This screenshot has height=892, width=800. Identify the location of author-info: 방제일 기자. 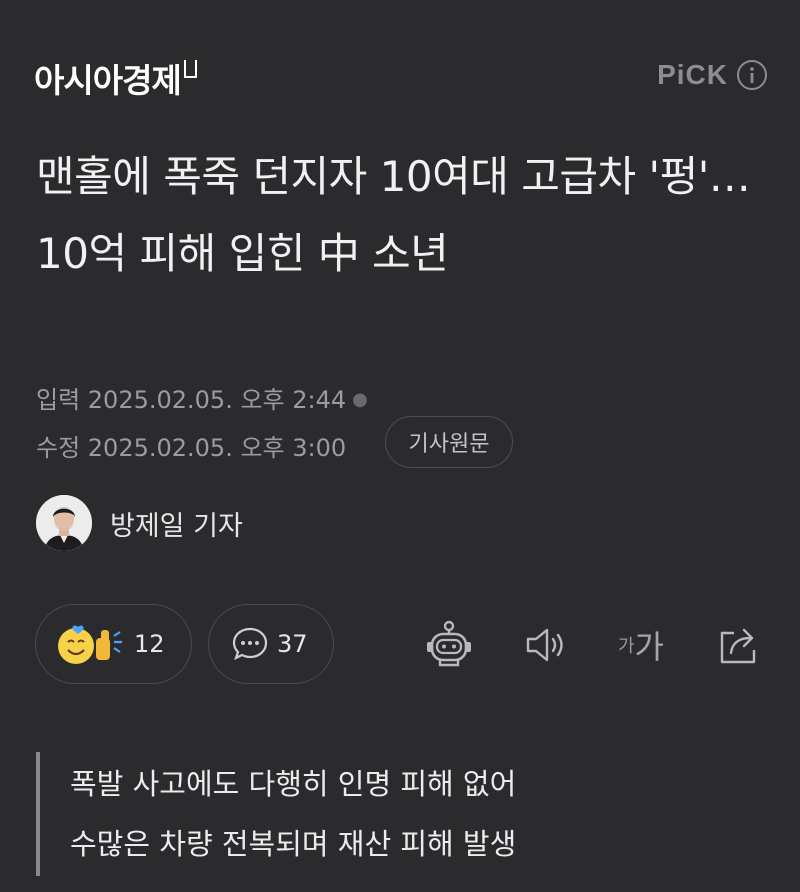
(139, 523).